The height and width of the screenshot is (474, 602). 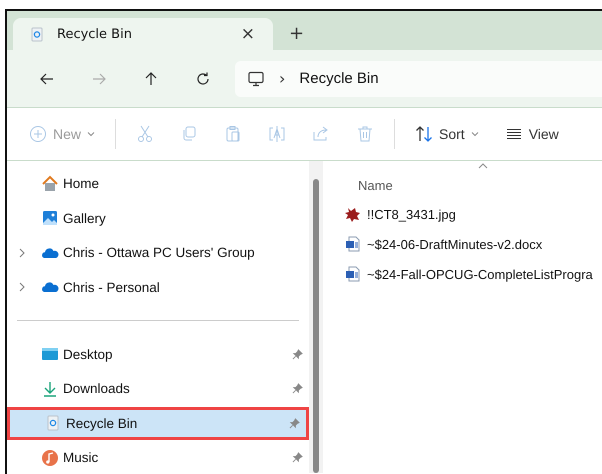 What do you see at coordinates (375, 185) in the screenshot?
I see `column-header: Name` at bounding box center [375, 185].